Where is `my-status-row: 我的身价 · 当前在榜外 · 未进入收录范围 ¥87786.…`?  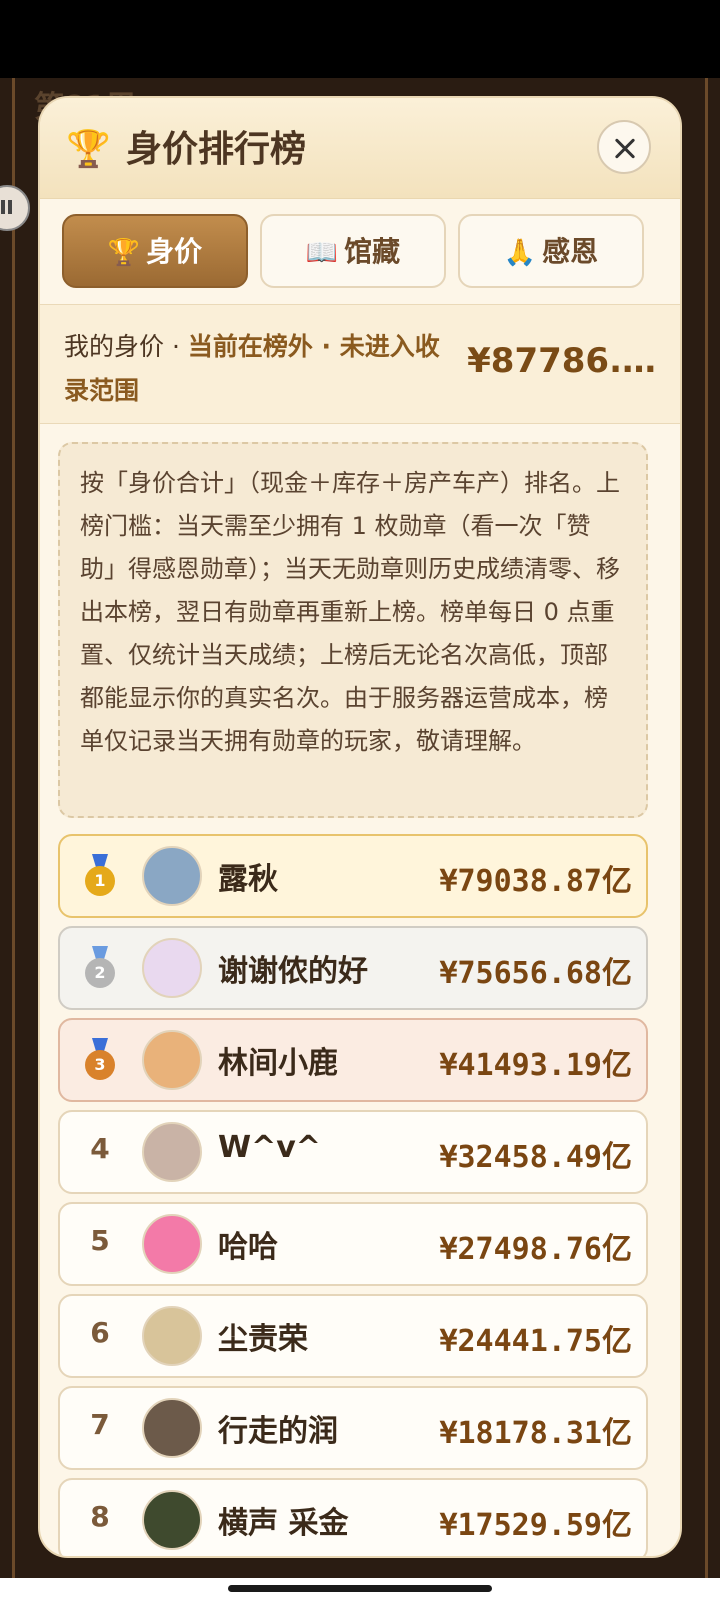 my-status-row: 我的身价 · 当前在榜外 · 未进入收录范围 ¥87786.… is located at coordinates (360, 364).